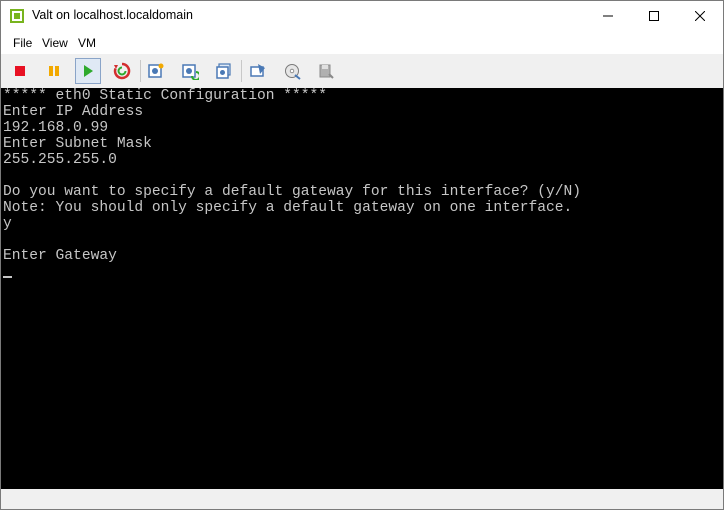 The image size is (724, 510). I want to click on maximize-icon, so click(654, 16).